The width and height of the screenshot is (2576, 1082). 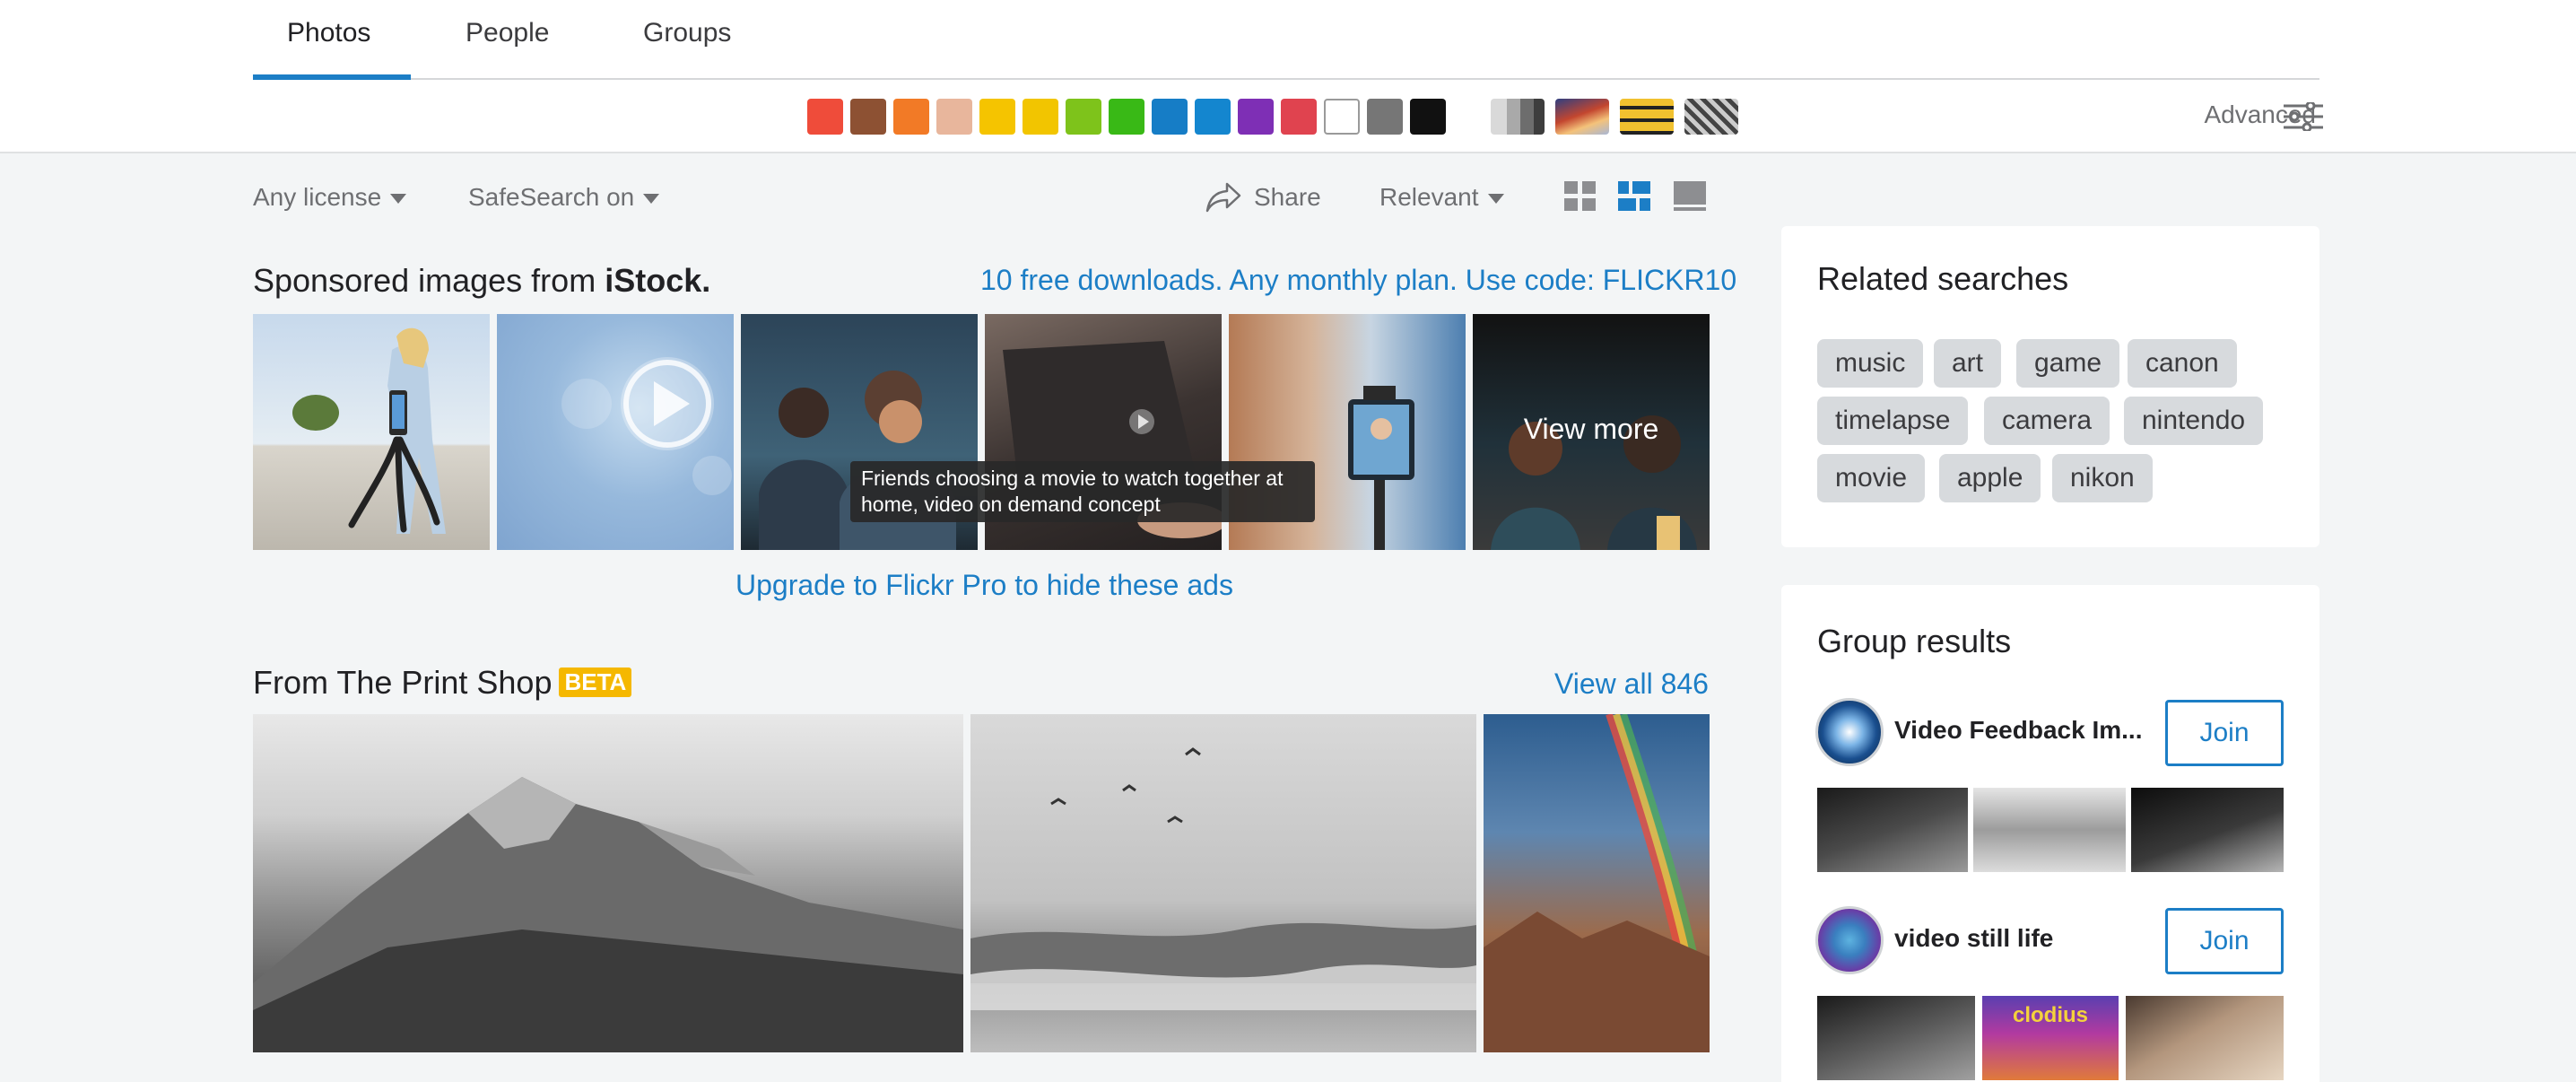 I want to click on print-image-mountain, so click(x=608, y=883).